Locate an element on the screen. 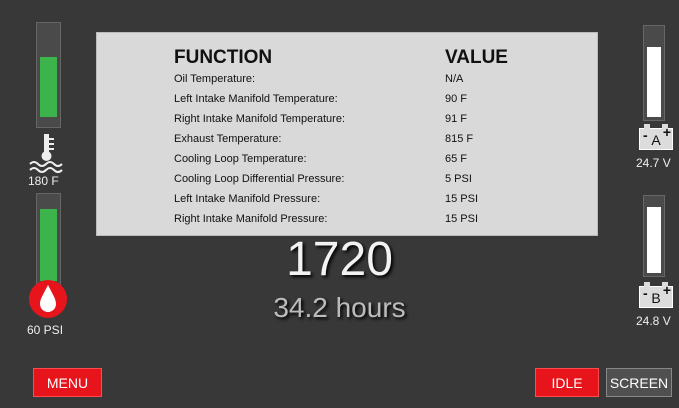  value-header: VALUE is located at coordinates (476, 57).